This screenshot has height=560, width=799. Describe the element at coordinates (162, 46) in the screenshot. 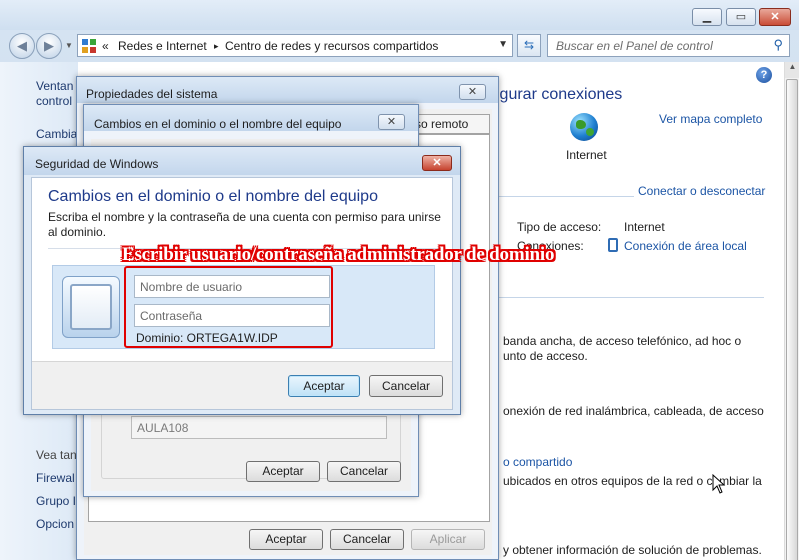

I see `breadcrumb-redes-internet: Redes e Internet` at that location.